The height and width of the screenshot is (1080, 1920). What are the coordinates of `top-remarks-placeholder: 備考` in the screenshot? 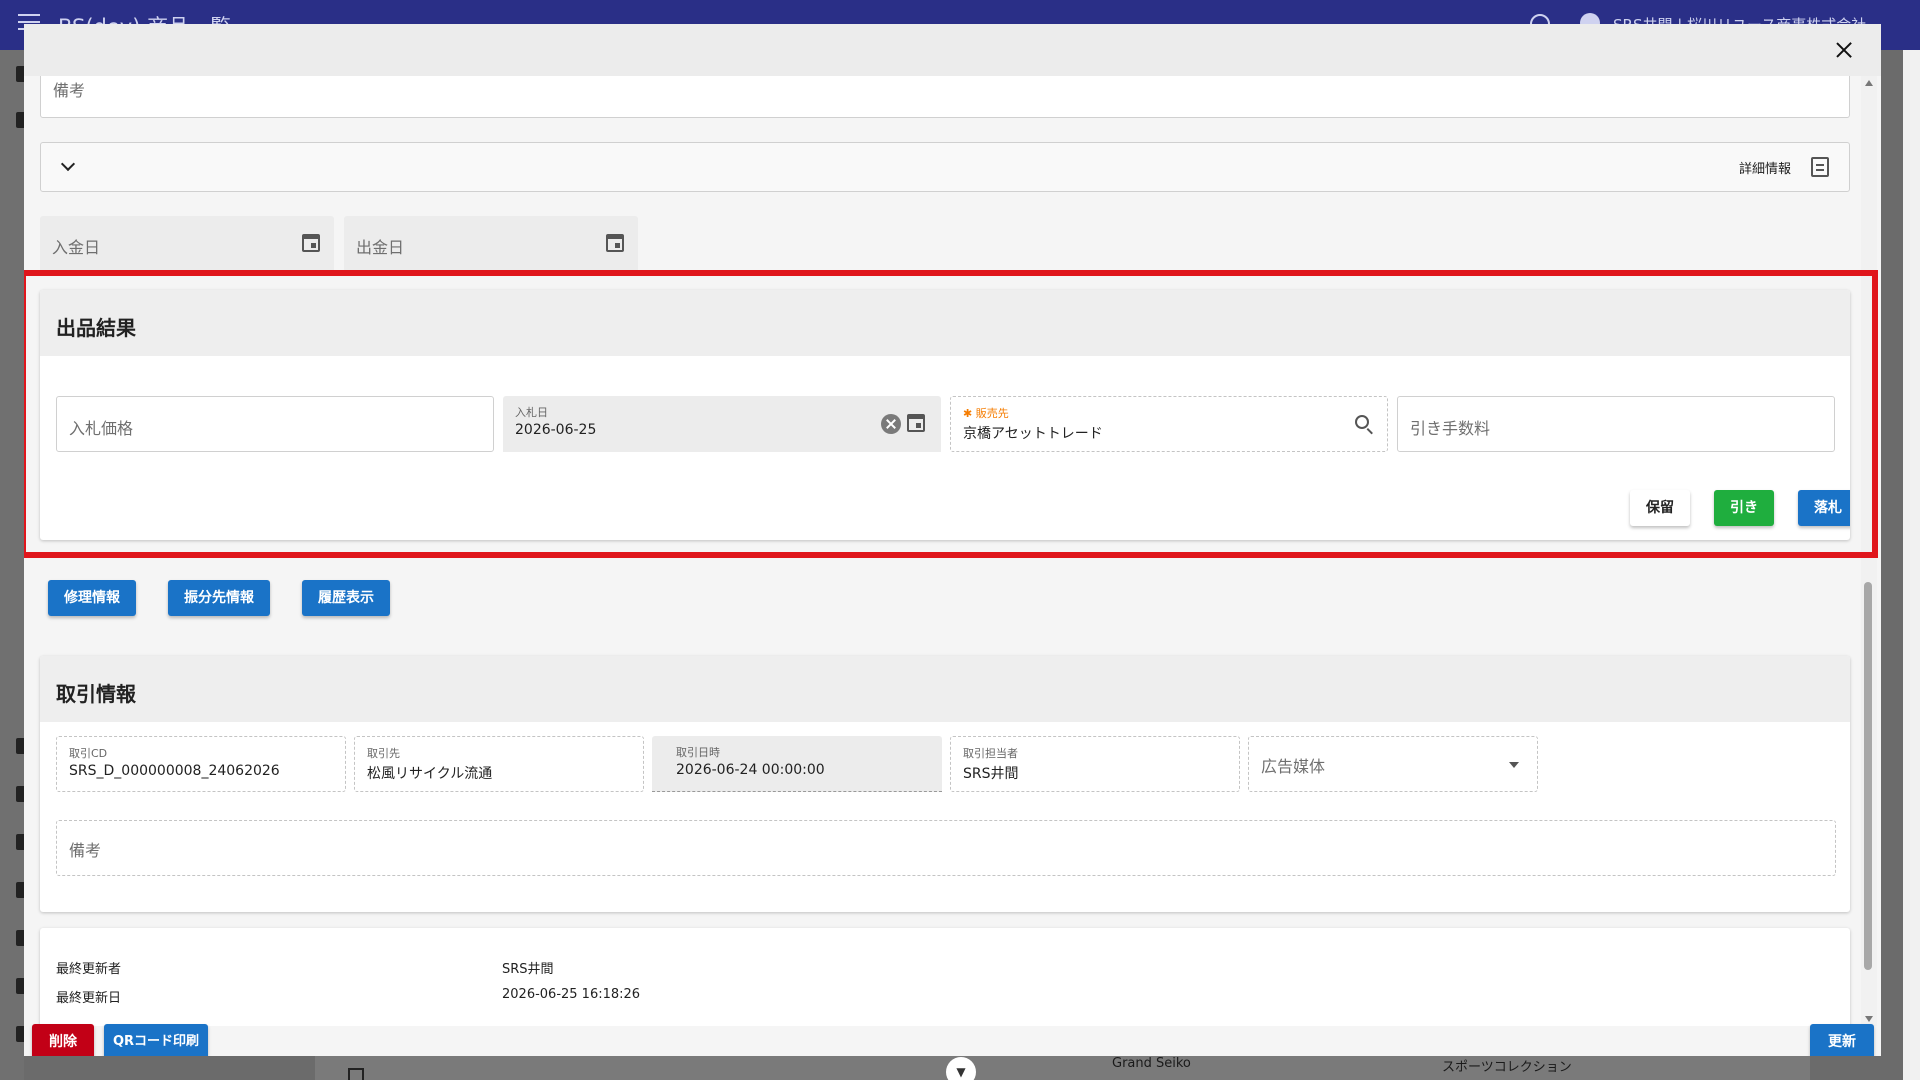 It's located at (69, 90).